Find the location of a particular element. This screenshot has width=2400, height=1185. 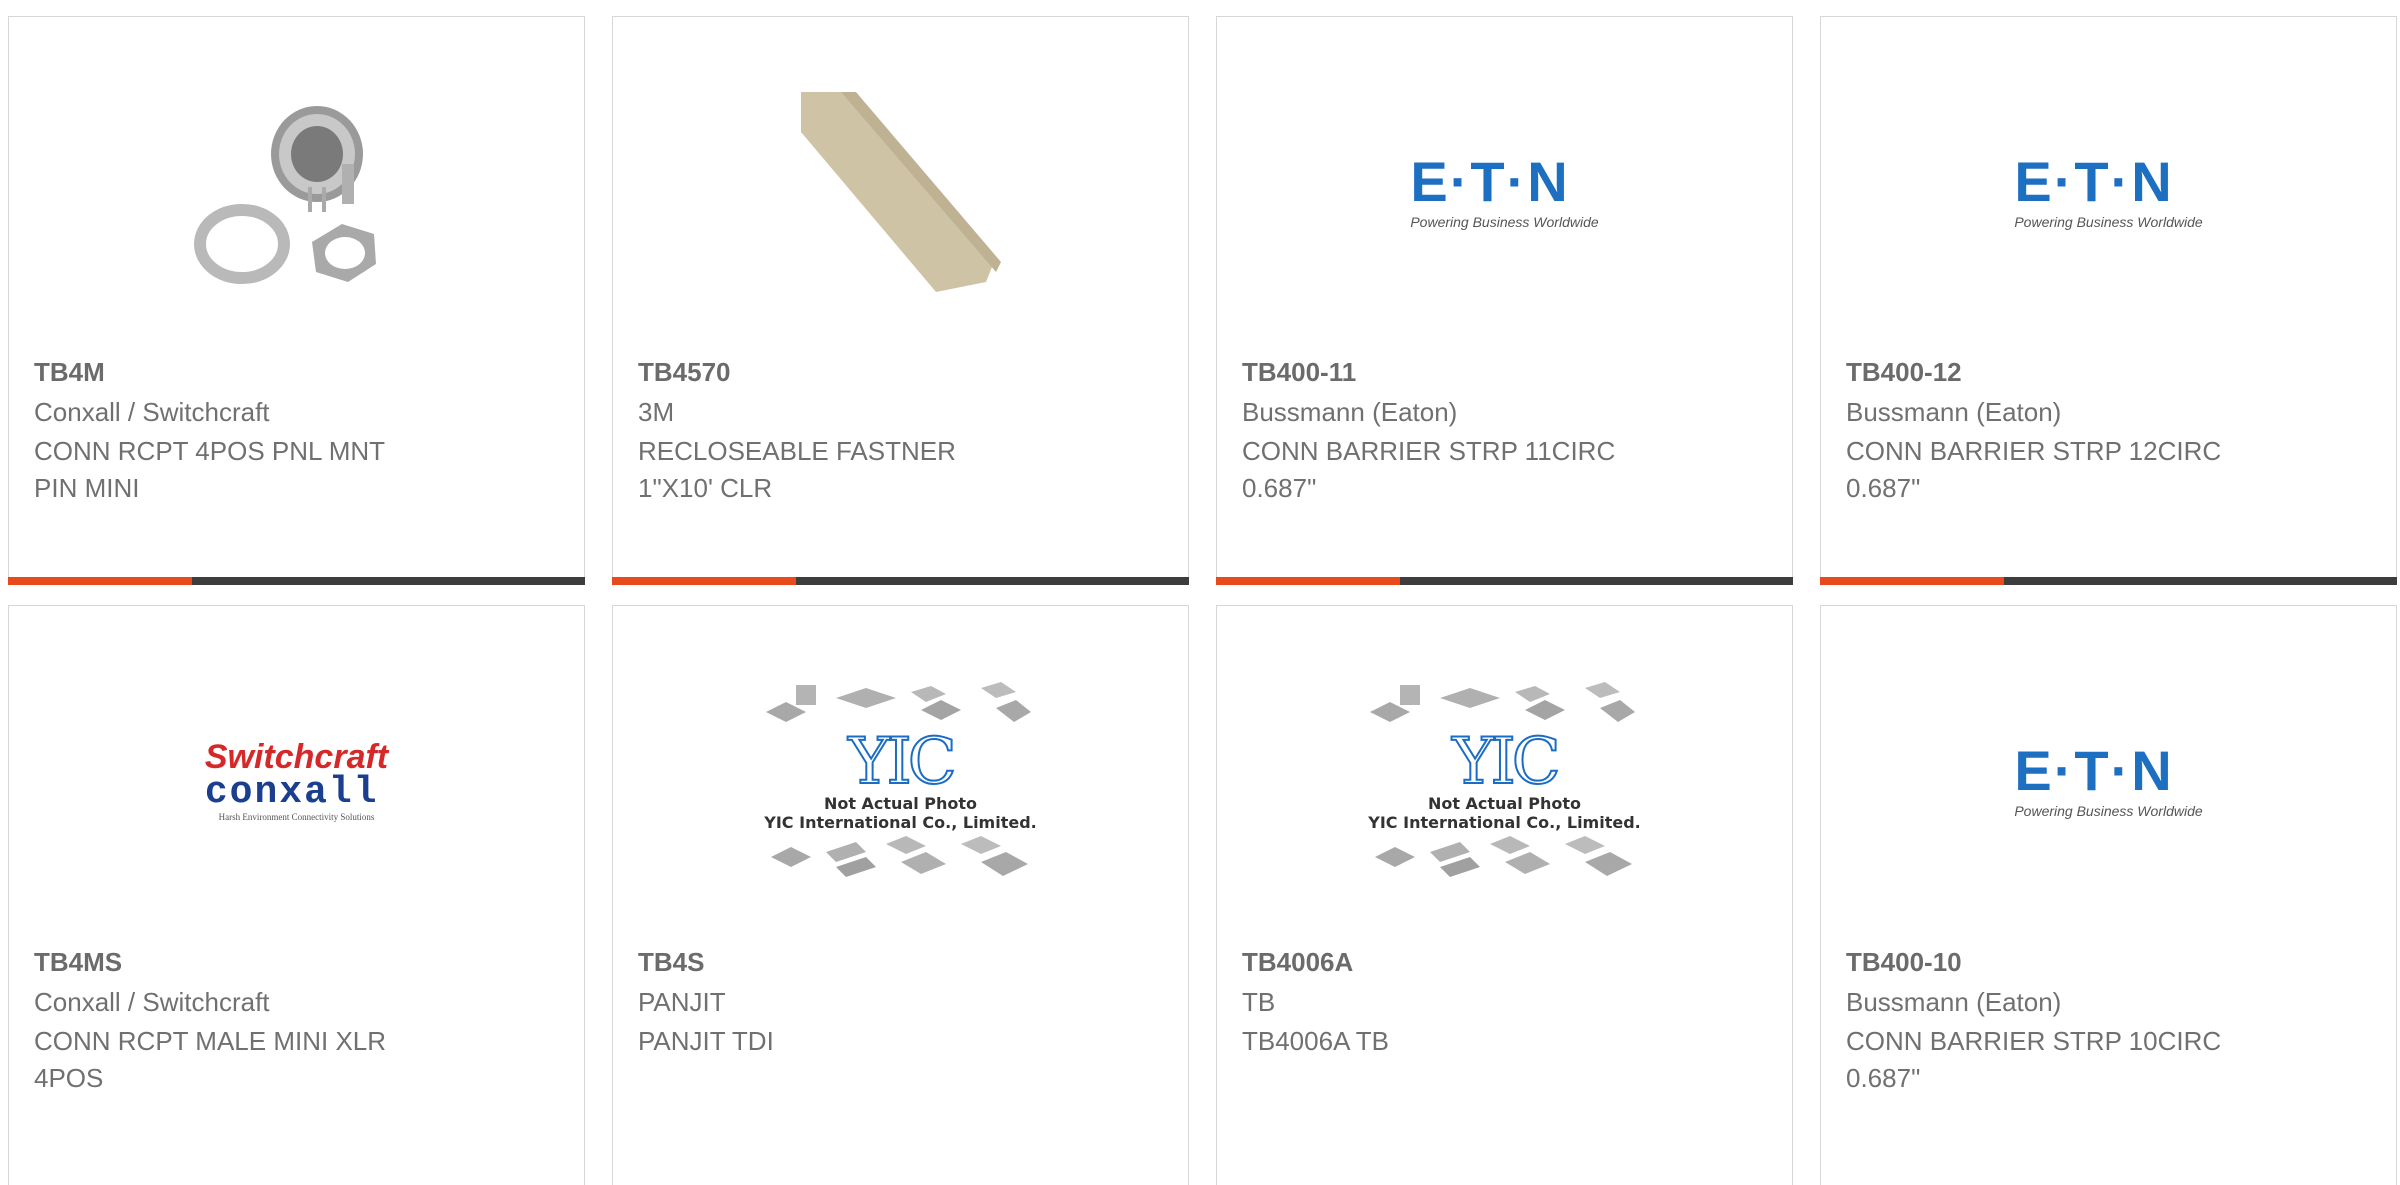

description-line: CONN BARRIER STRP 10CIRC is located at coordinates (2034, 1041).